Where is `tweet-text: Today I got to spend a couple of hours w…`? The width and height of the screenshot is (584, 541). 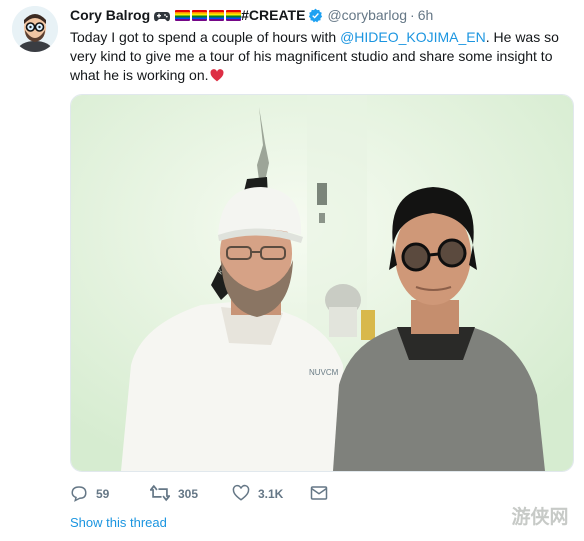 tweet-text: Today I got to spend a couple of hours w… is located at coordinates (322, 57).